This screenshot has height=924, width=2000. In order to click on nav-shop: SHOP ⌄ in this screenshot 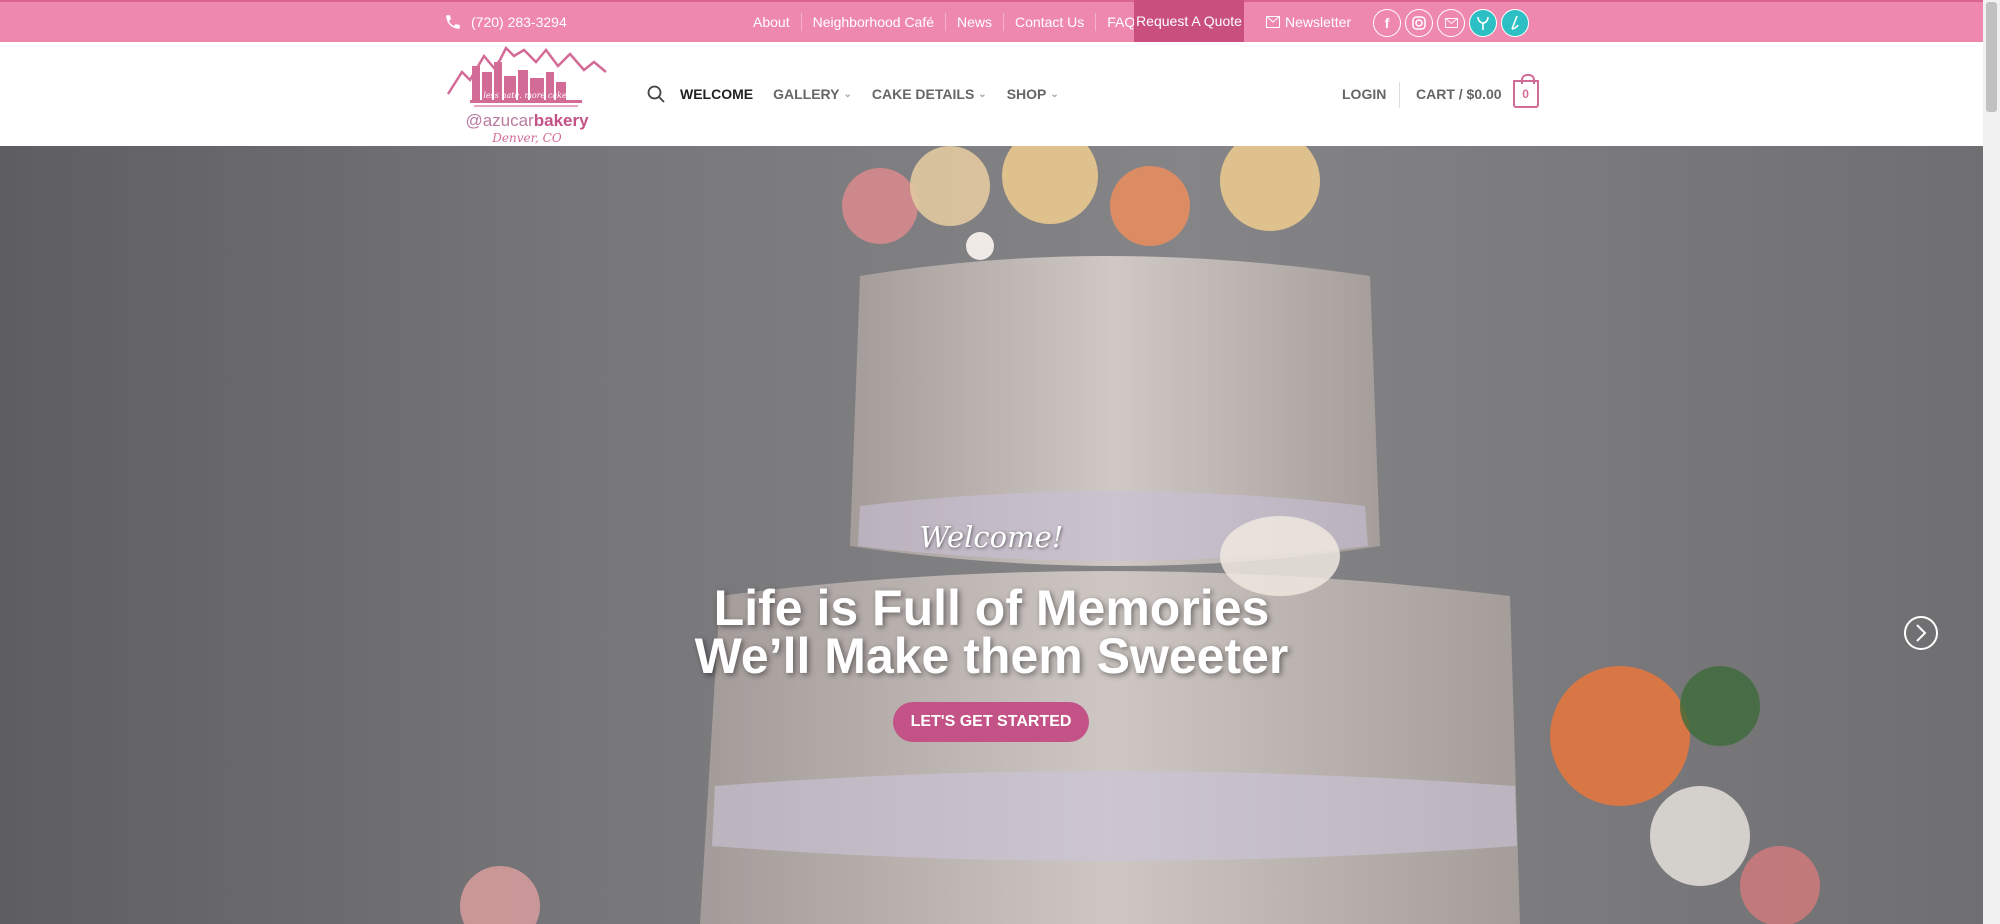, I will do `click(1033, 94)`.